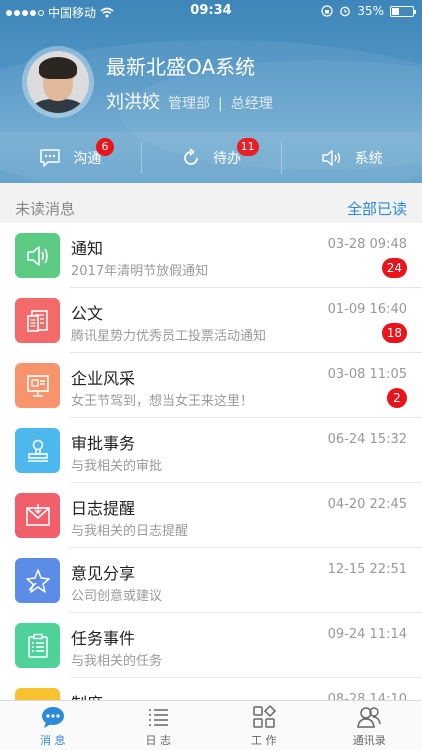 This screenshot has width=422, height=750. Describe the element at coordinates (367, 439) in the screenshot. I see `message-time: 06-24 15:32` at that location.